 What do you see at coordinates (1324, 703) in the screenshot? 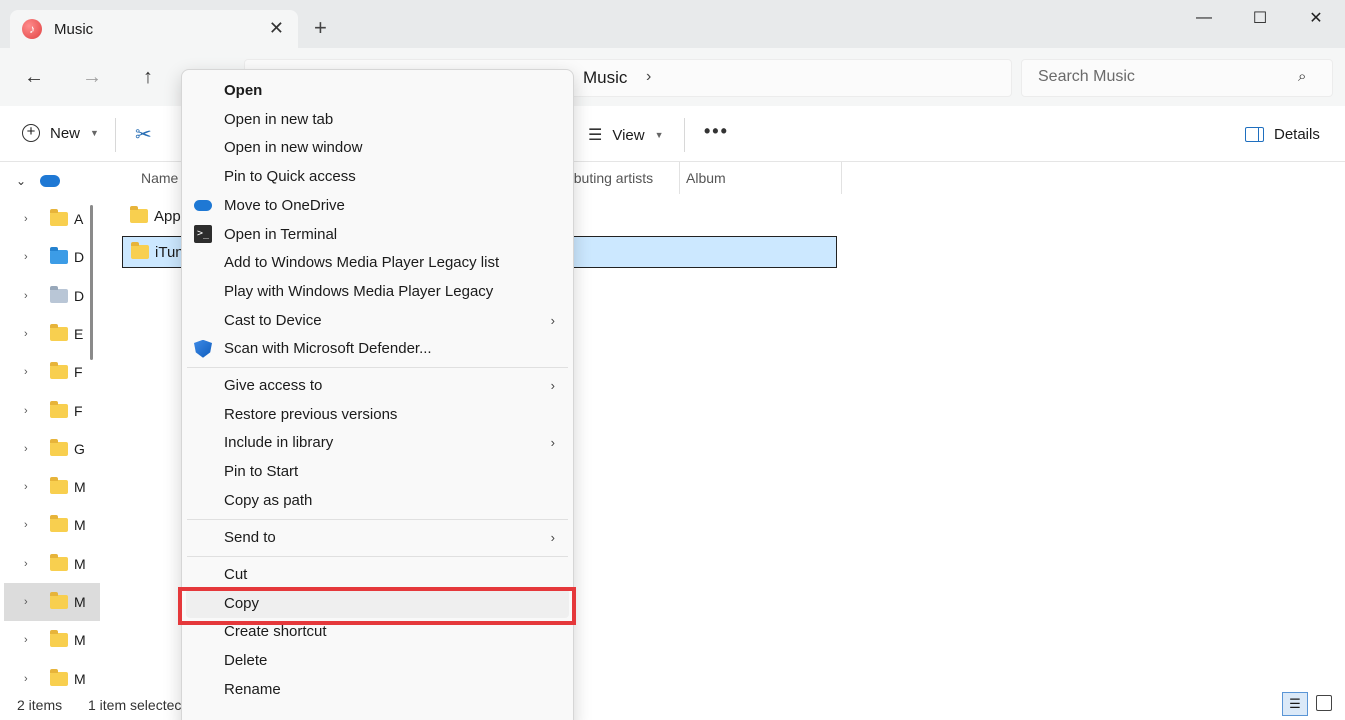
I see `tiles-view-toggle-icon` at bounding box center [1324, 703].